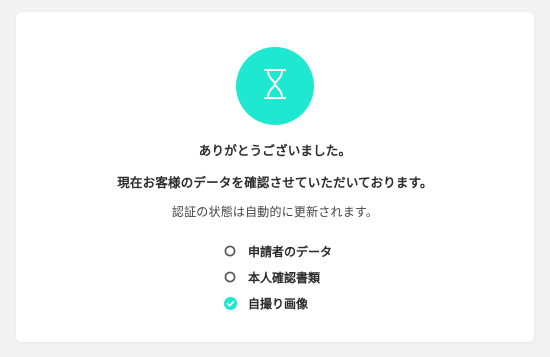 This screenshot has height=357, width=550. I want to click on auto-update-note: 認証の状態は自動的に更新されます。, so click(275, 212).